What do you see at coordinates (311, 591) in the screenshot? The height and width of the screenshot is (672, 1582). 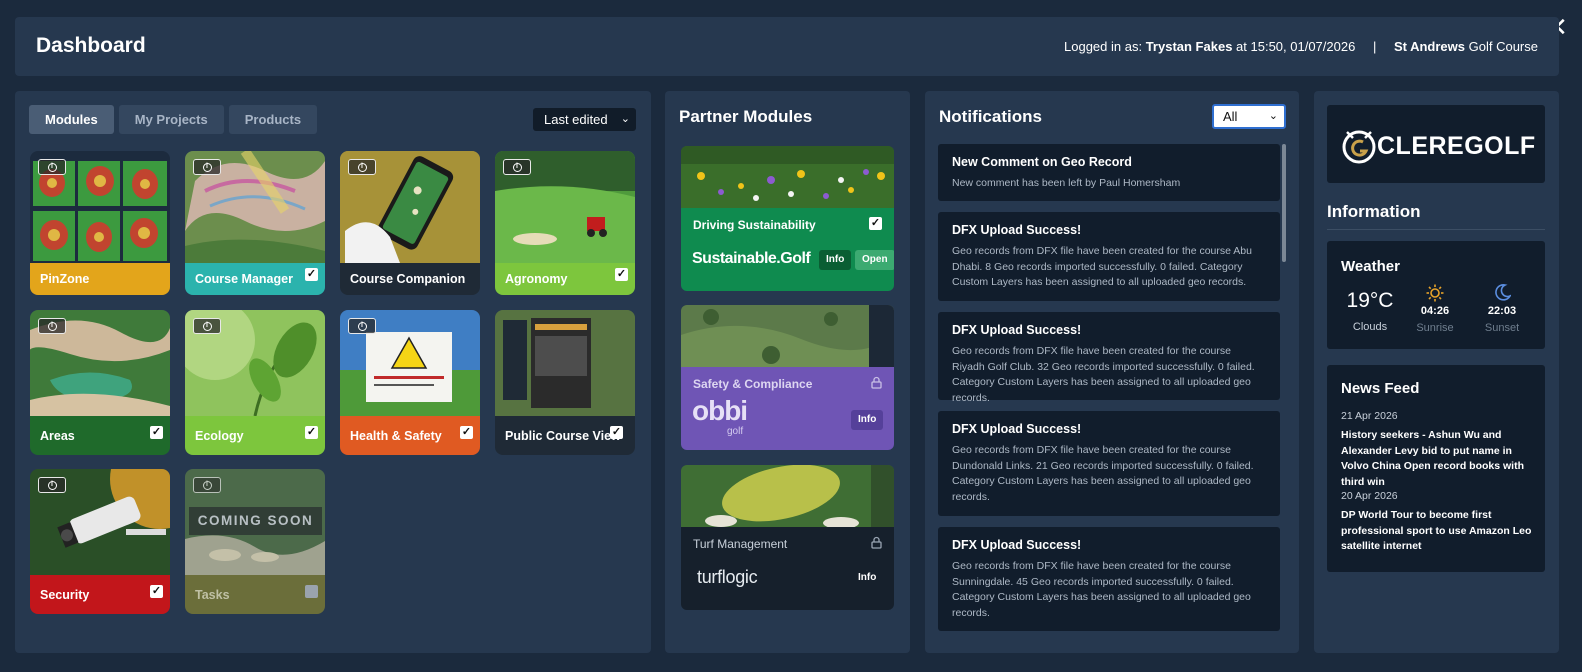 I see `module-checkbox` at bounding box center [311, 591].